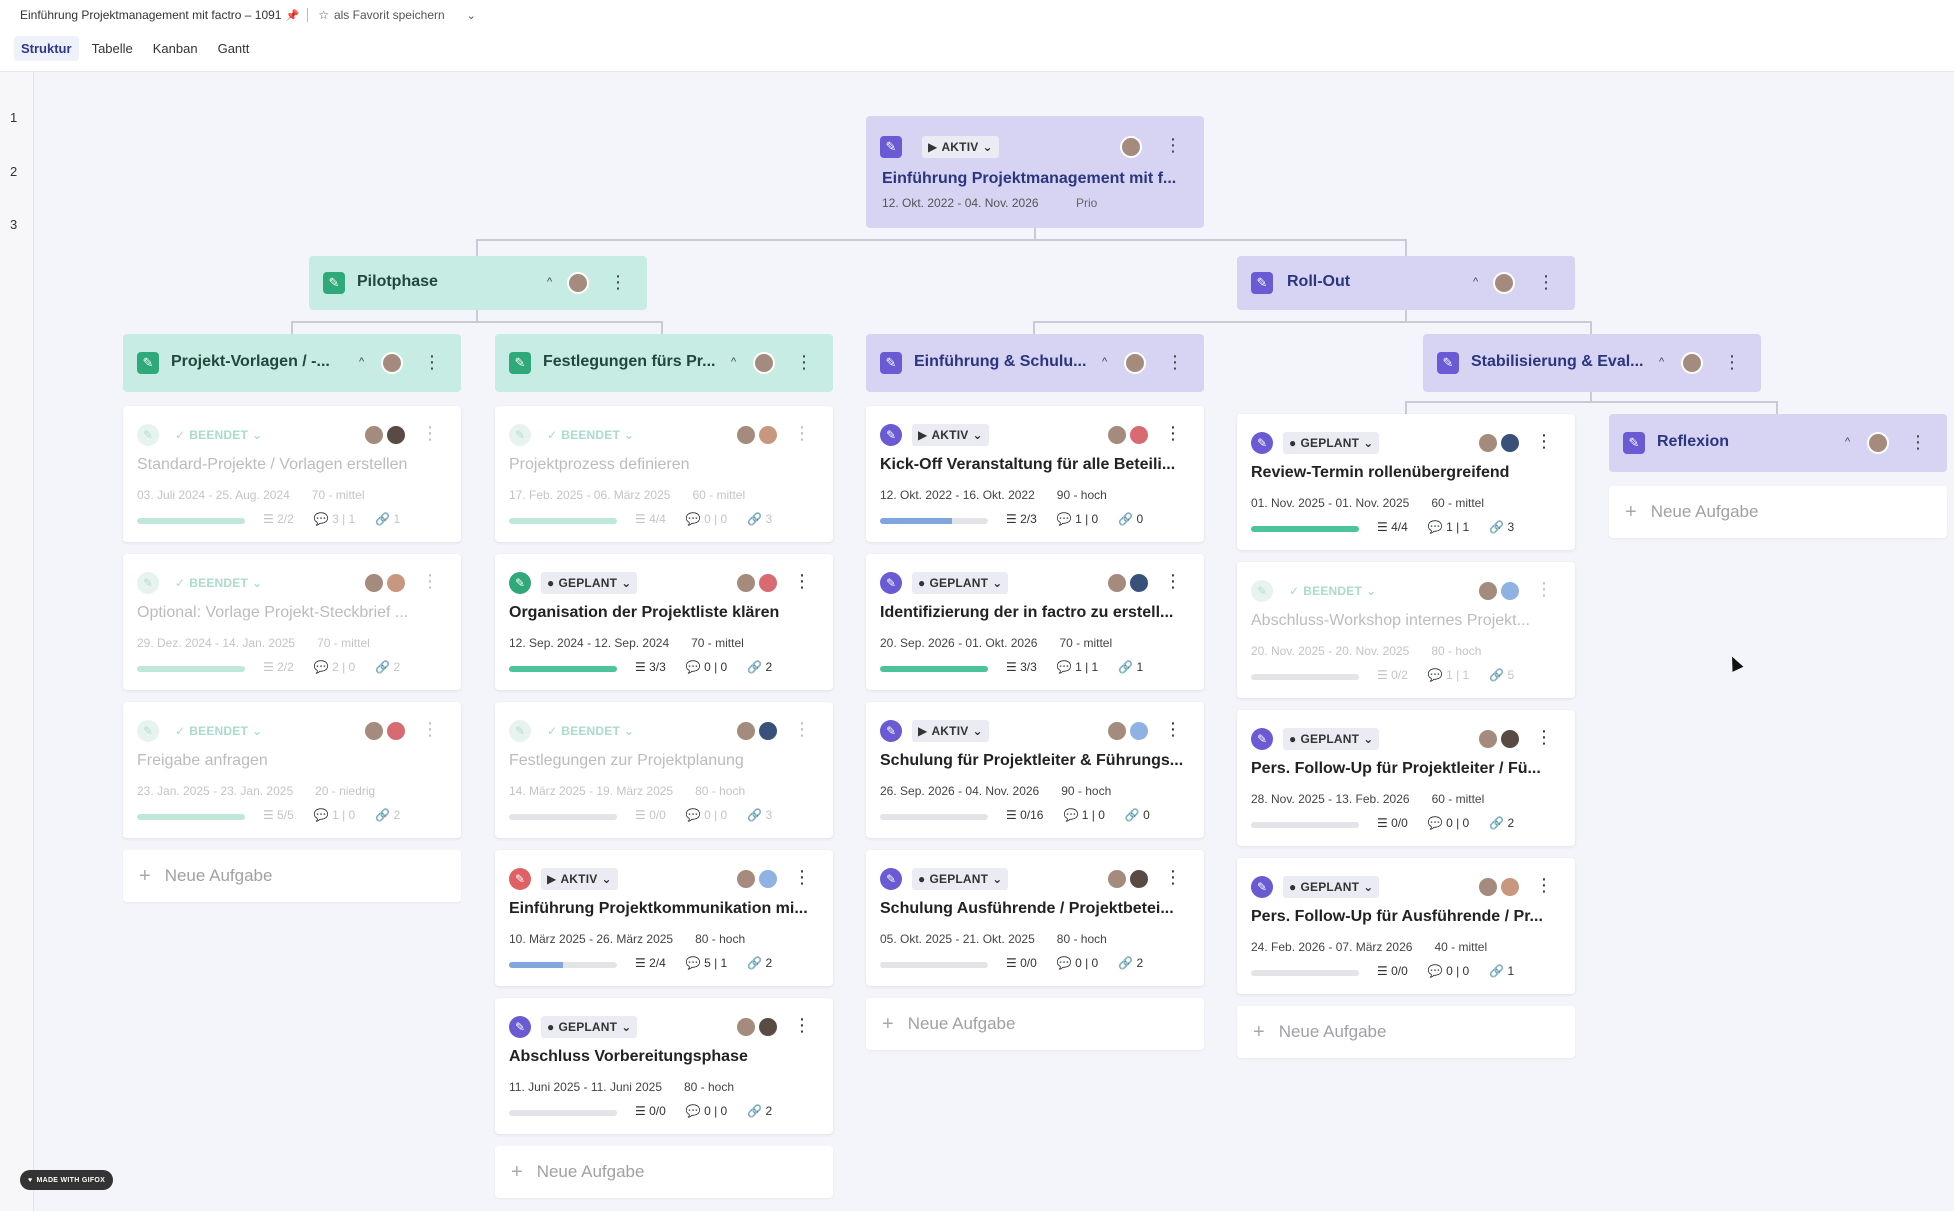 Image resolution: width=1954 pixels, height=1211 pixels. I want to click on package-node: ✎ Festlegungen fürs Pr... ^ ⋮, so click(664, 363).